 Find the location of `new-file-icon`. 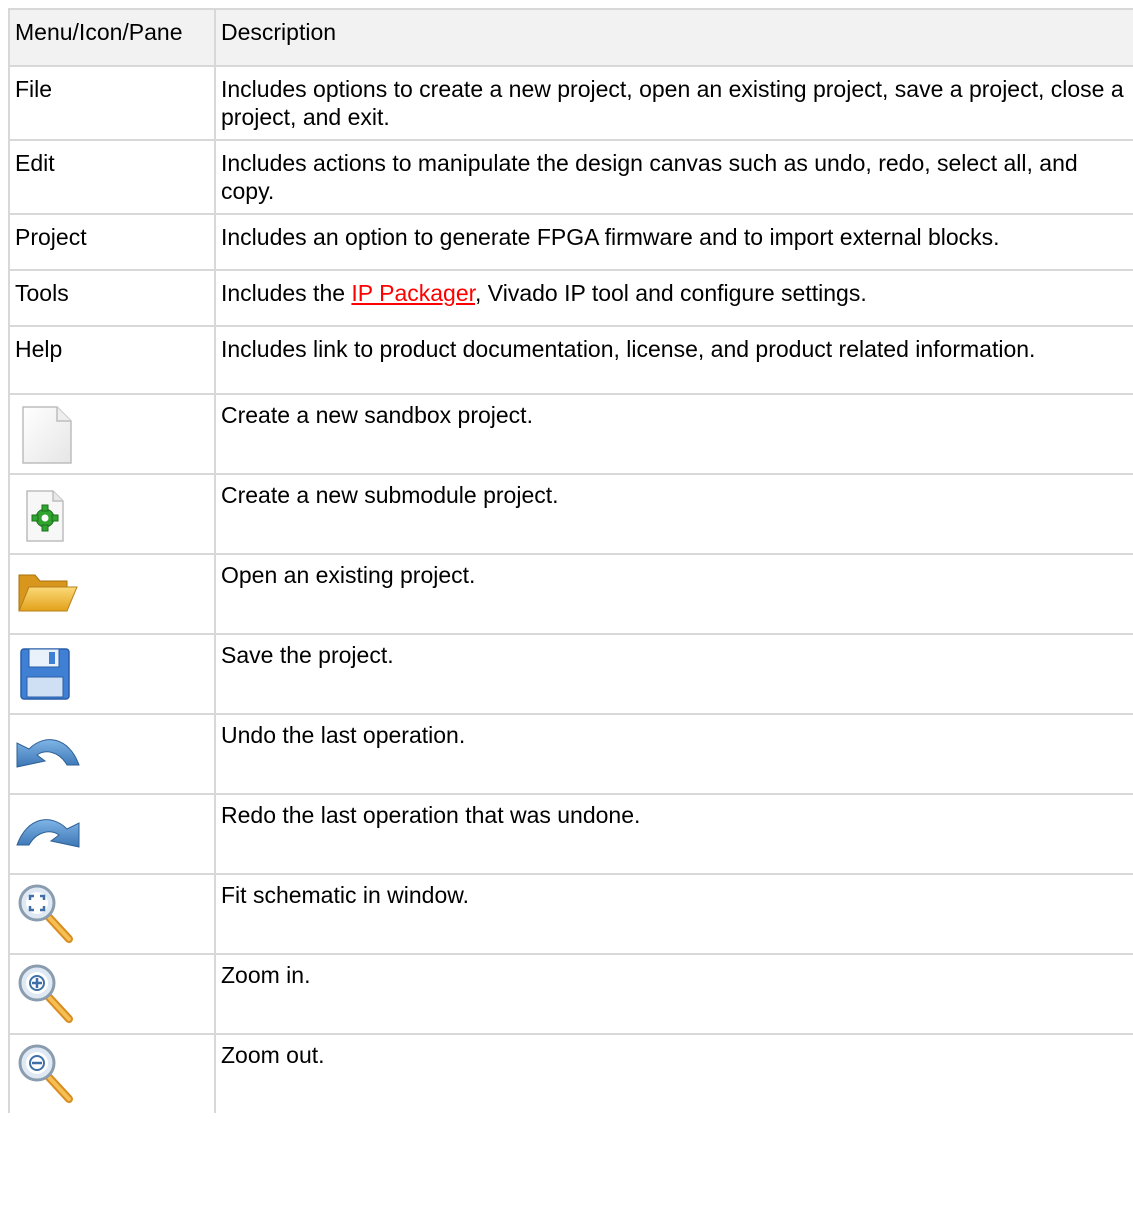

new-file-icon is located at coordinates (47, 435).